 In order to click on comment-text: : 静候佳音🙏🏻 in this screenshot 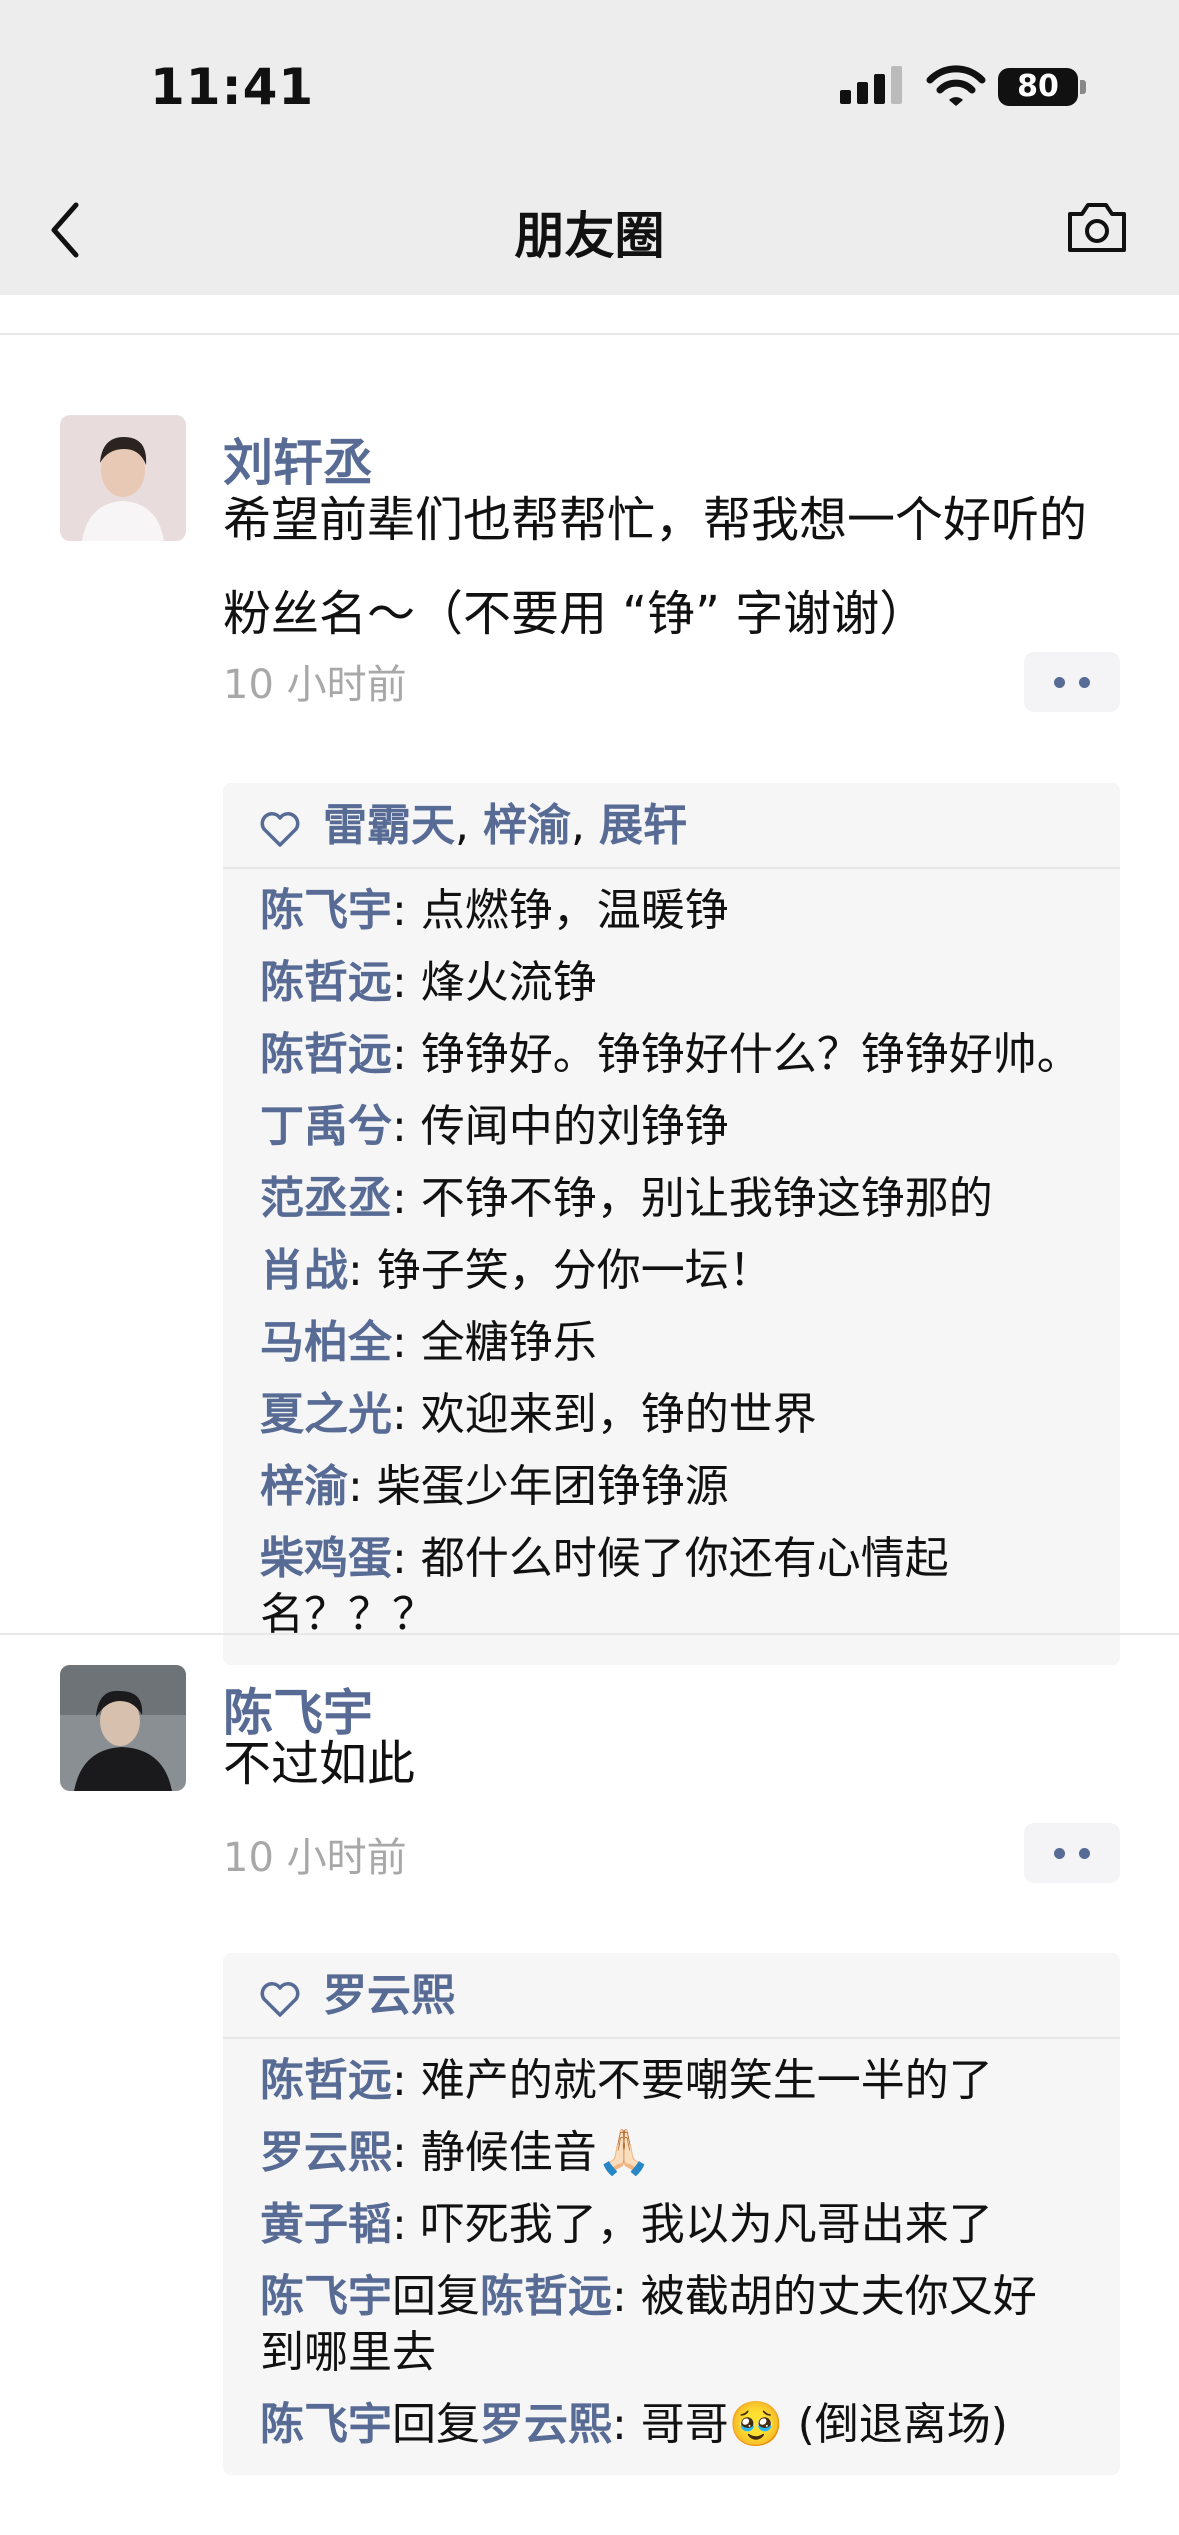, I will do `click(522, 2152)`.